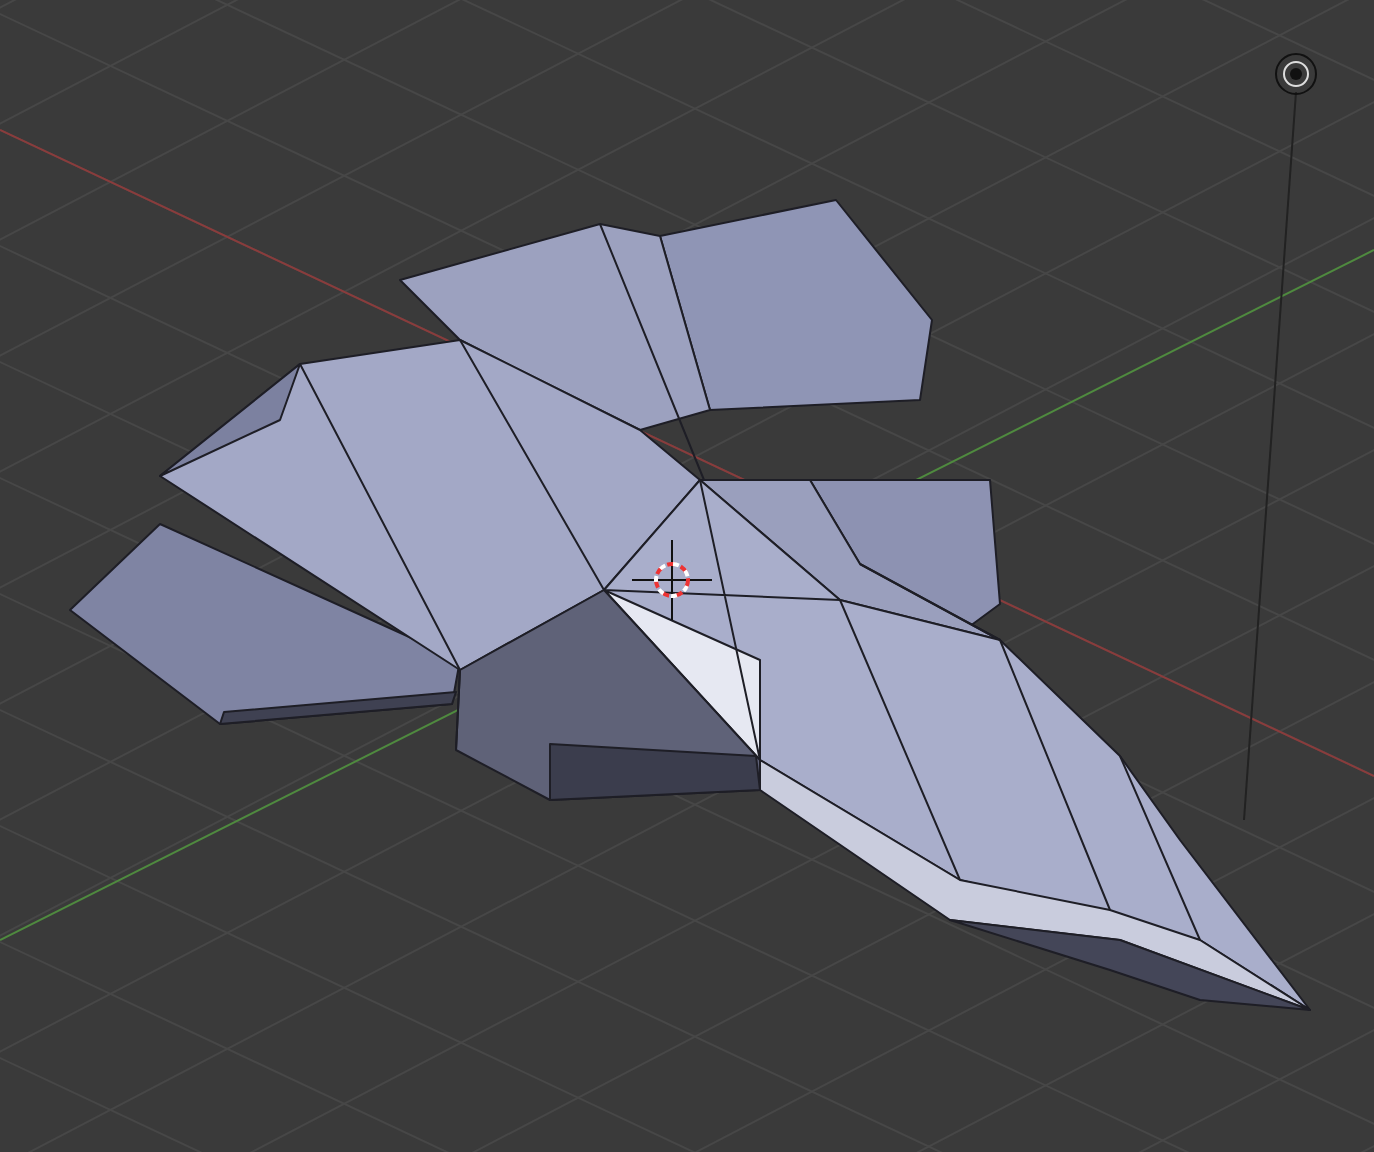 The image size is (1374, 1152). Describe the element at coordinates (1280, 437) in the screenshot. I see `lamp-icon` at that location.